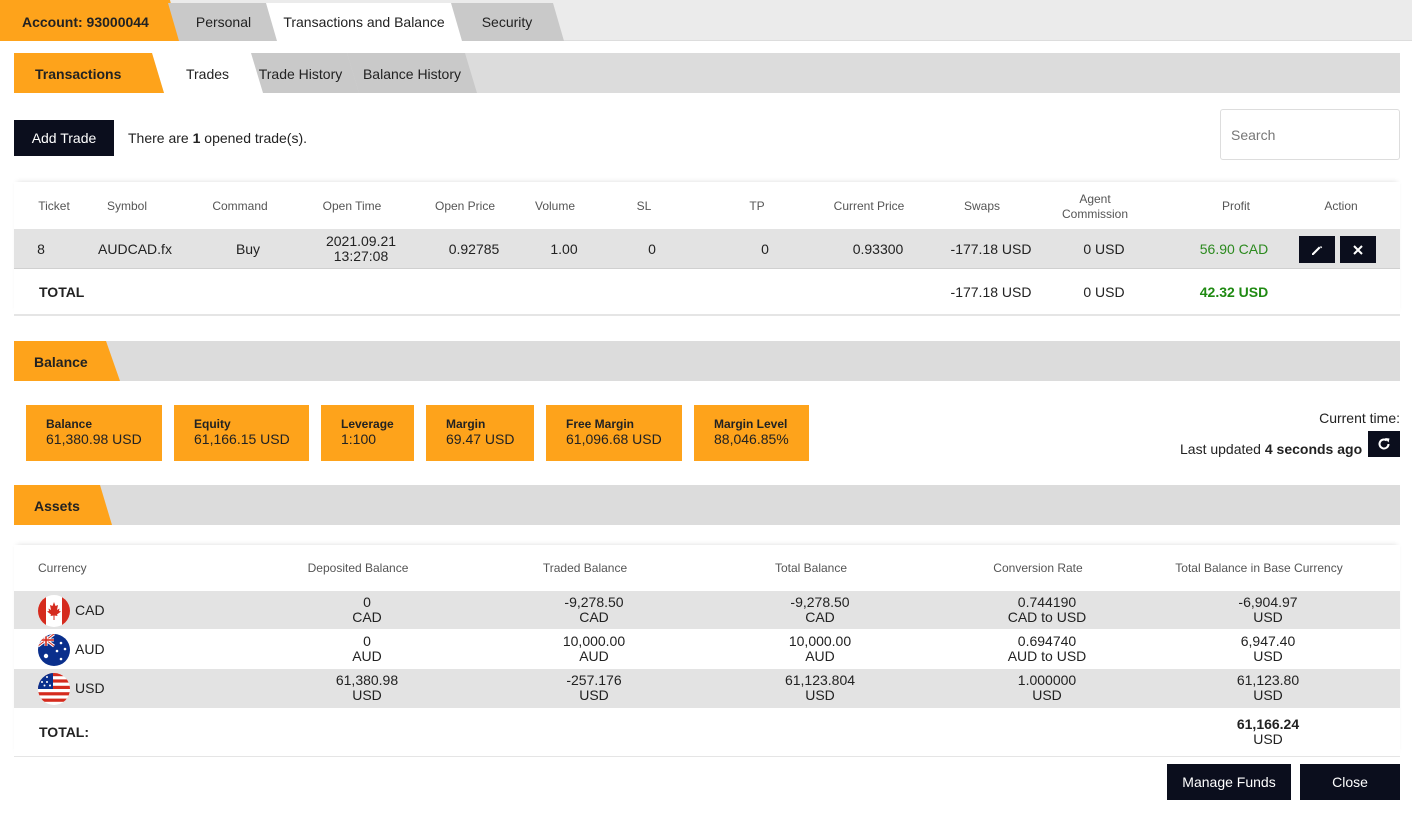  What do you see at coordinates (507, 22) in the screenshot?
I see `tab-security: Security` at bounding box center [507, 22].